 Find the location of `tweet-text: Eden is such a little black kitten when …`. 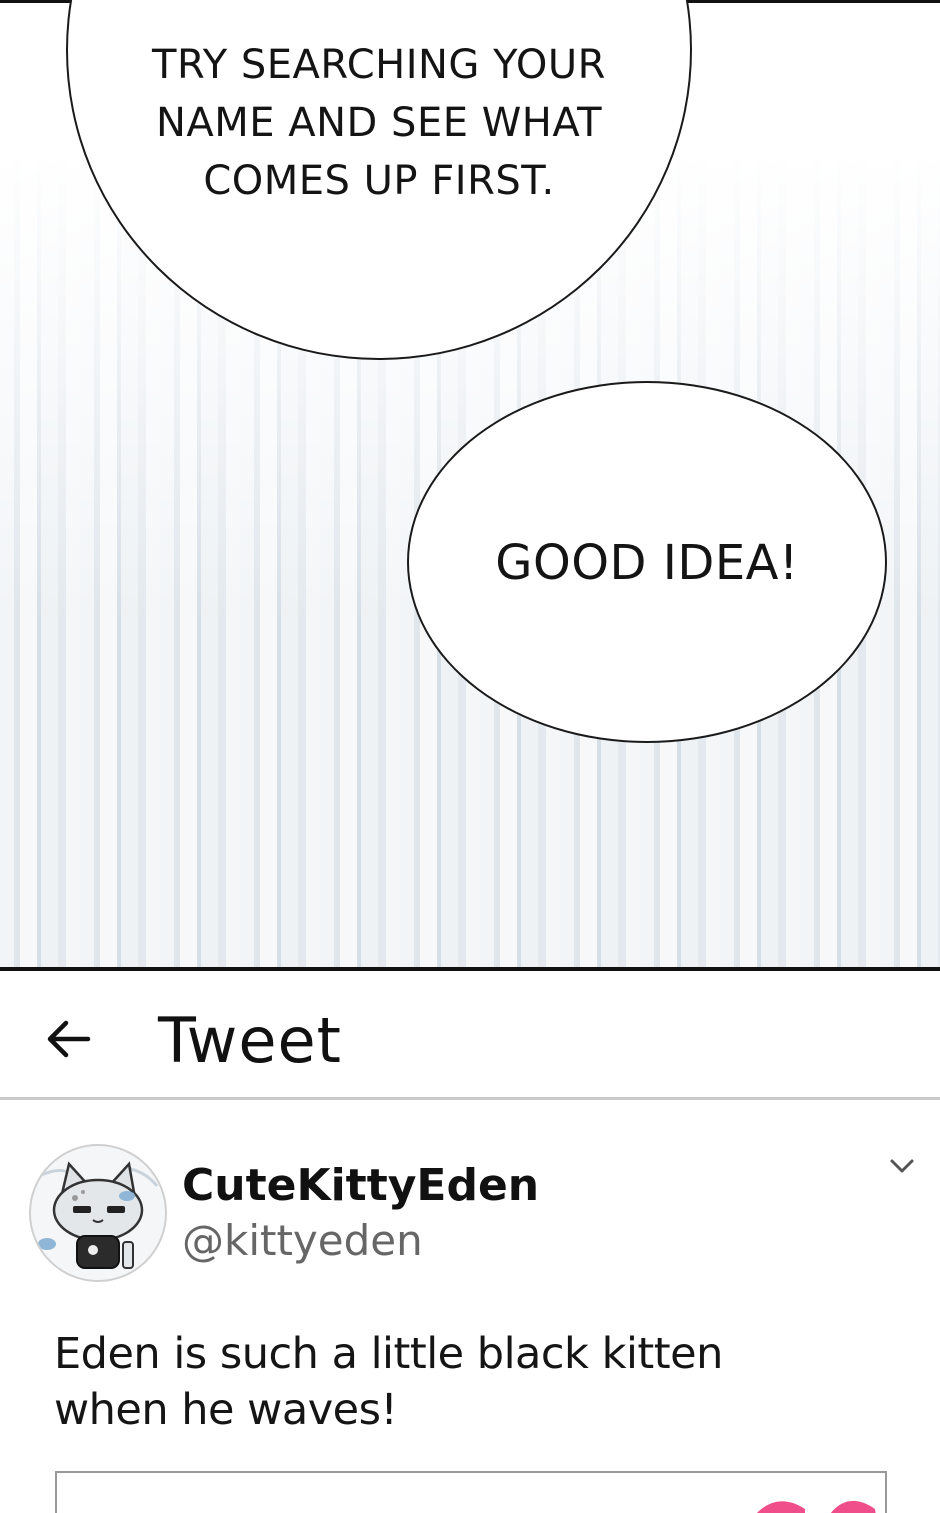

tweet-text: Eden is such a little black kitten when … is located at coordinates (388, 1382).